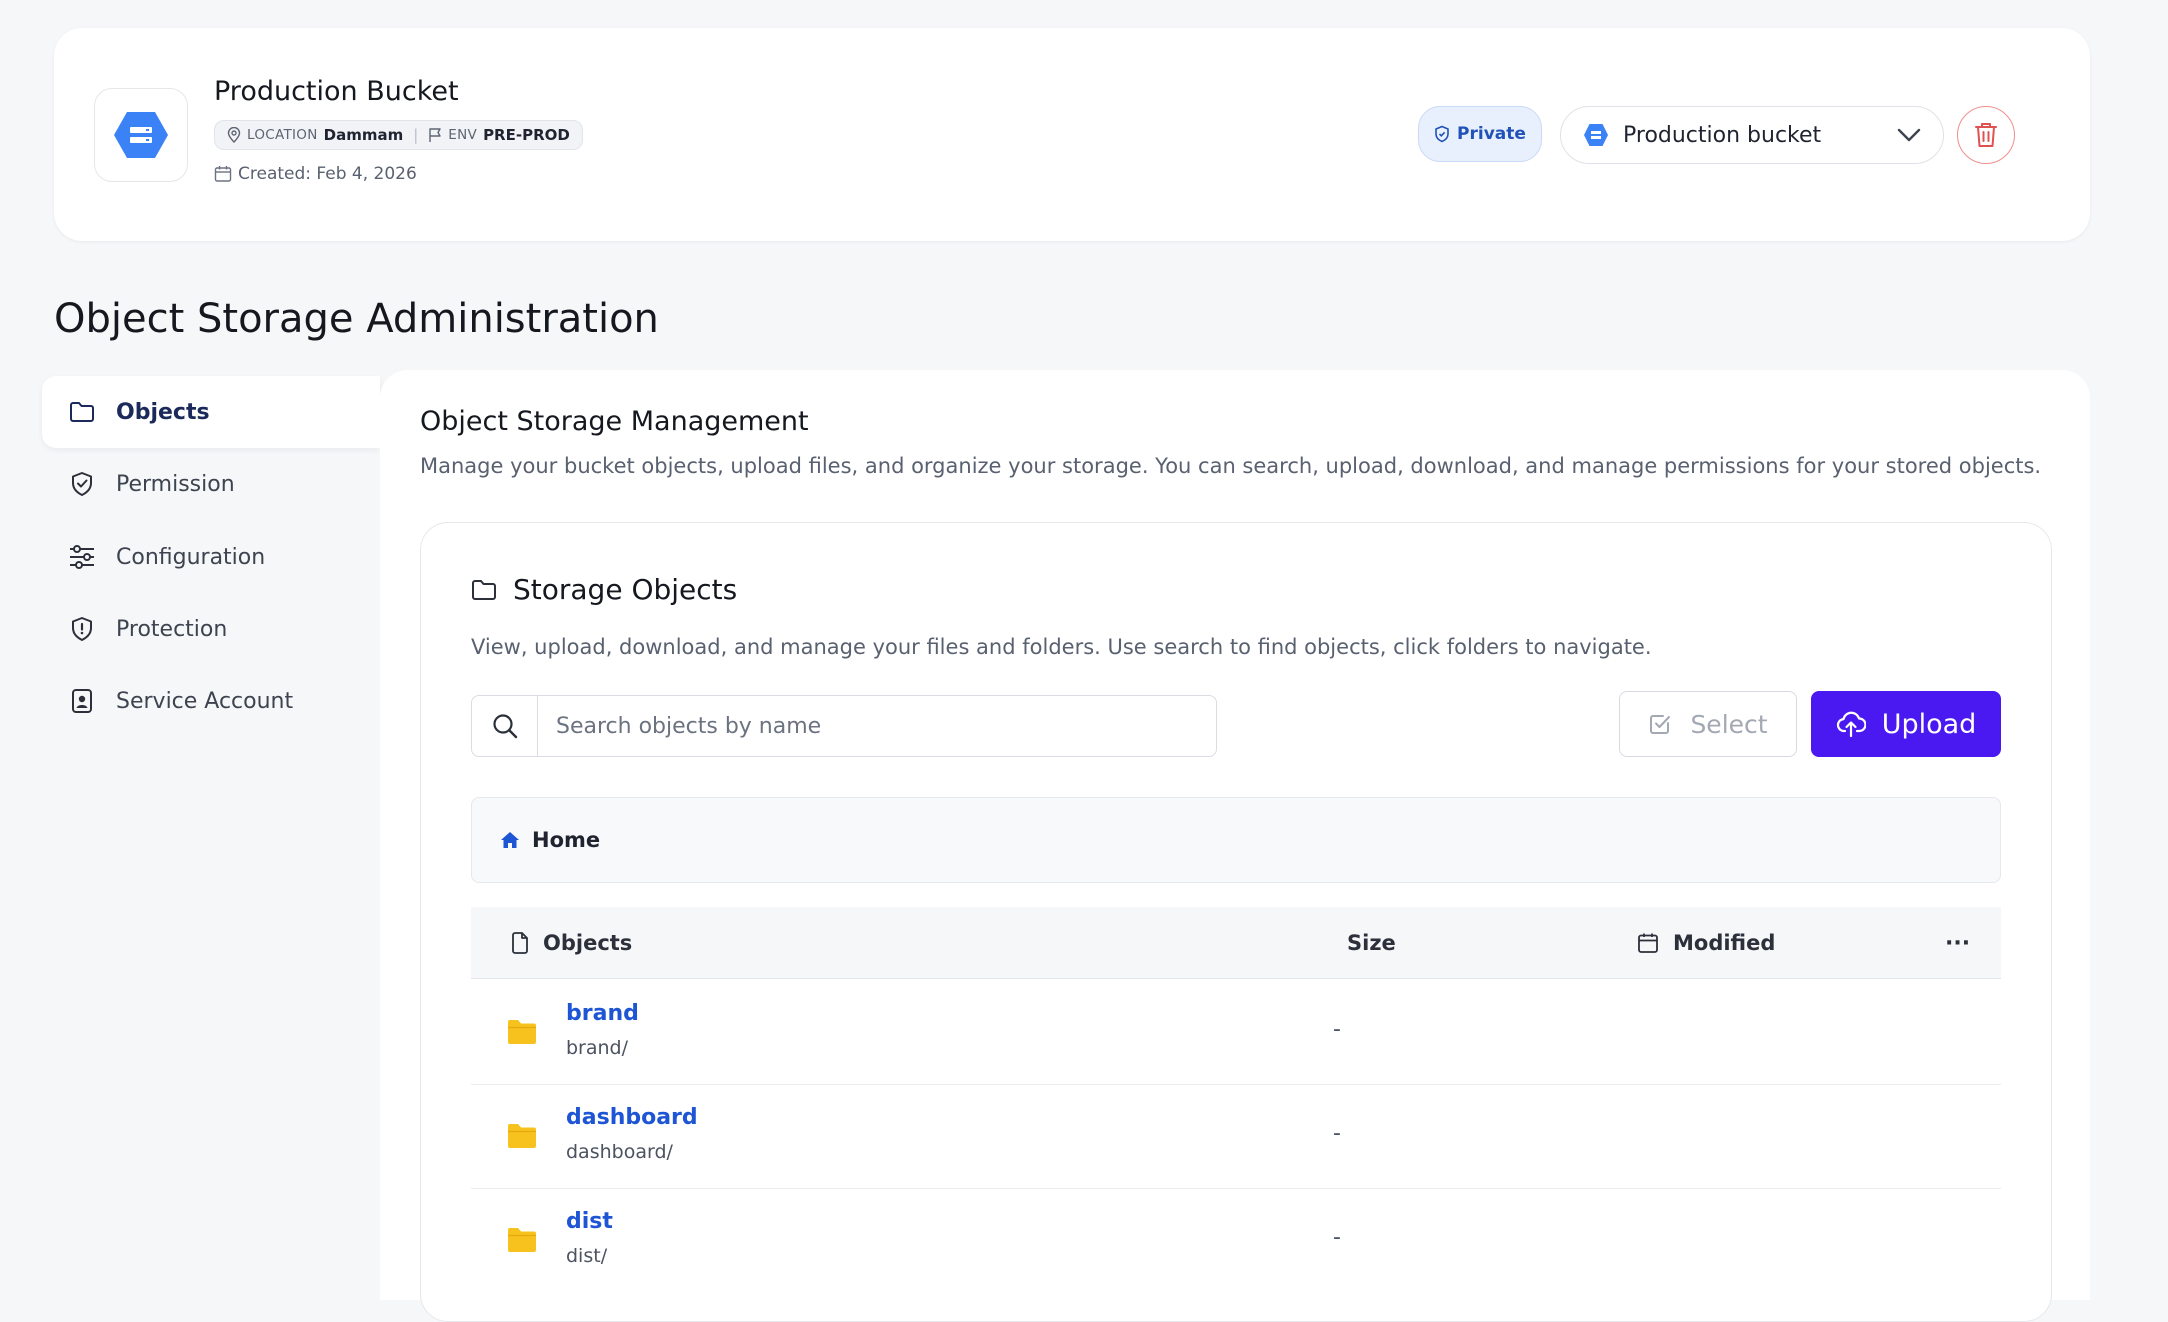 Image resolution: width=2168 pixels, height=1322 pixels. Describe the element at coordinates (282, 135) in the screenshot. I see `location-key: LOCATION` at that location.